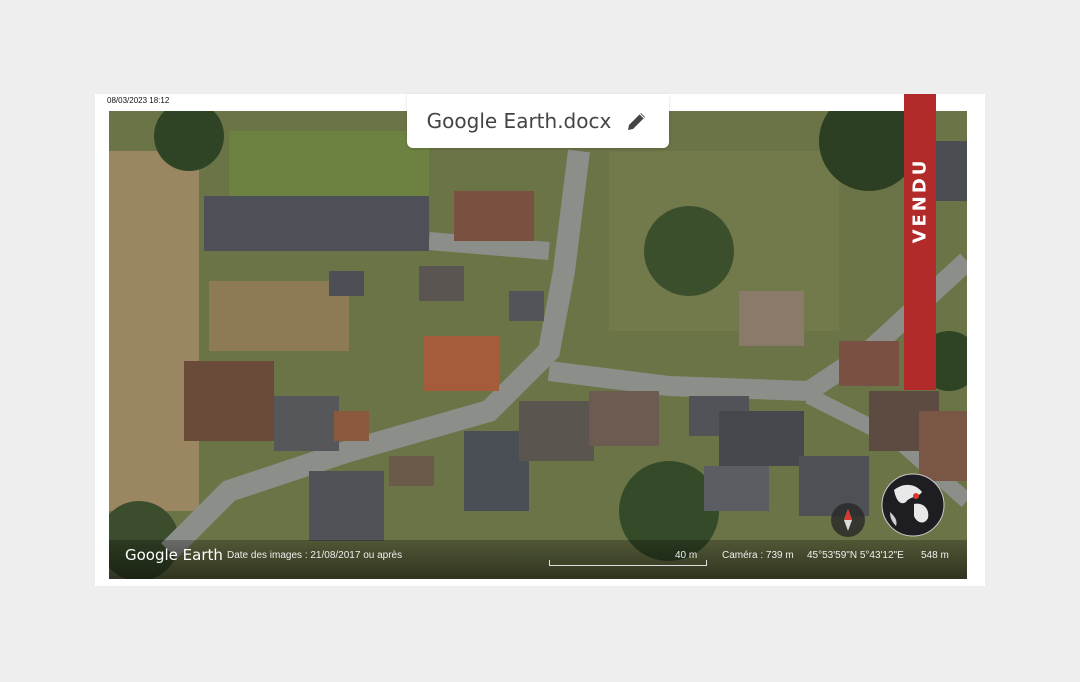 The image size is (1080, 682). Describe the element at coordinates (855, 555) in the screenshot. I see `coordinates: 45°53'59"N 5°43'12"E` at that location.